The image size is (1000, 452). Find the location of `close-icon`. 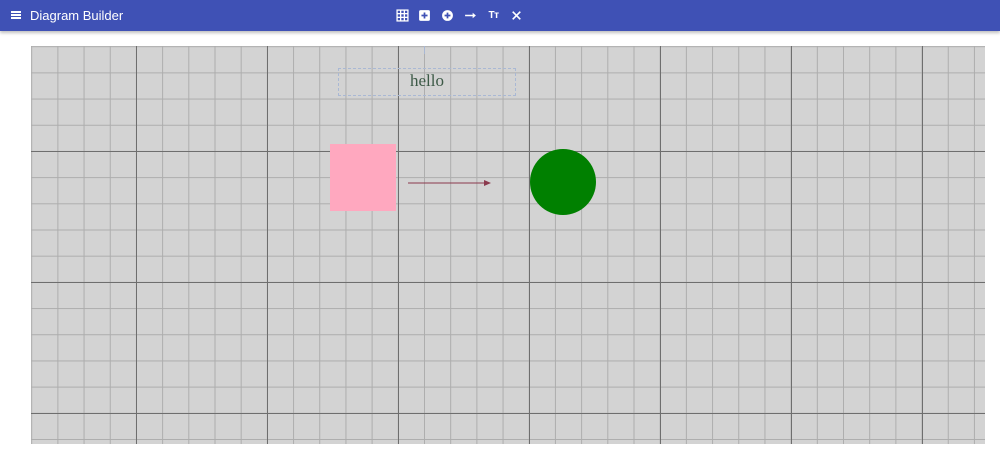

close-icon is located at coordinates (516, 15).